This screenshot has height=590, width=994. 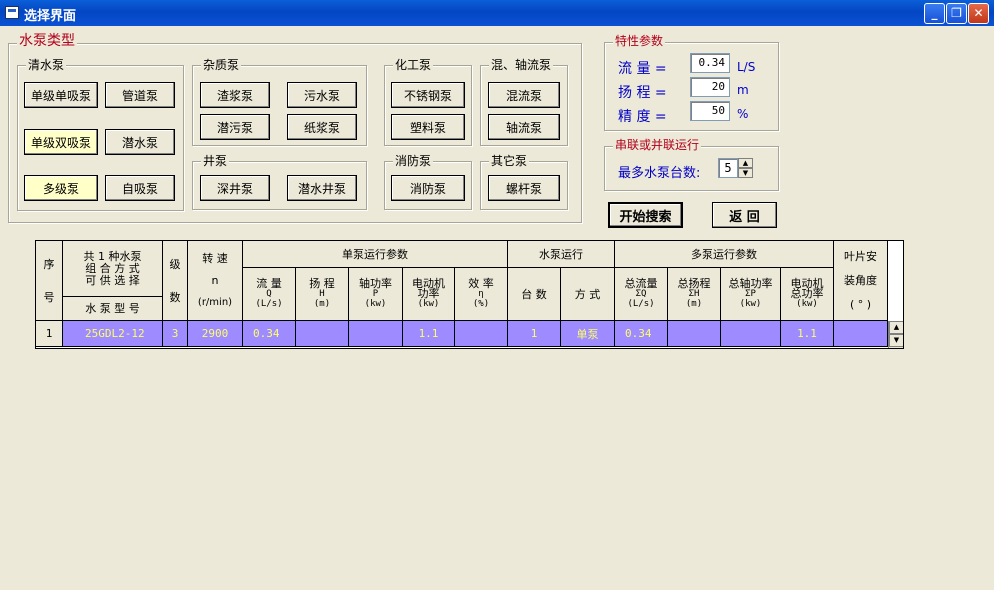 I want to click on max-pumps-label: 最多水泵台数:, so click(x=659, y=173).